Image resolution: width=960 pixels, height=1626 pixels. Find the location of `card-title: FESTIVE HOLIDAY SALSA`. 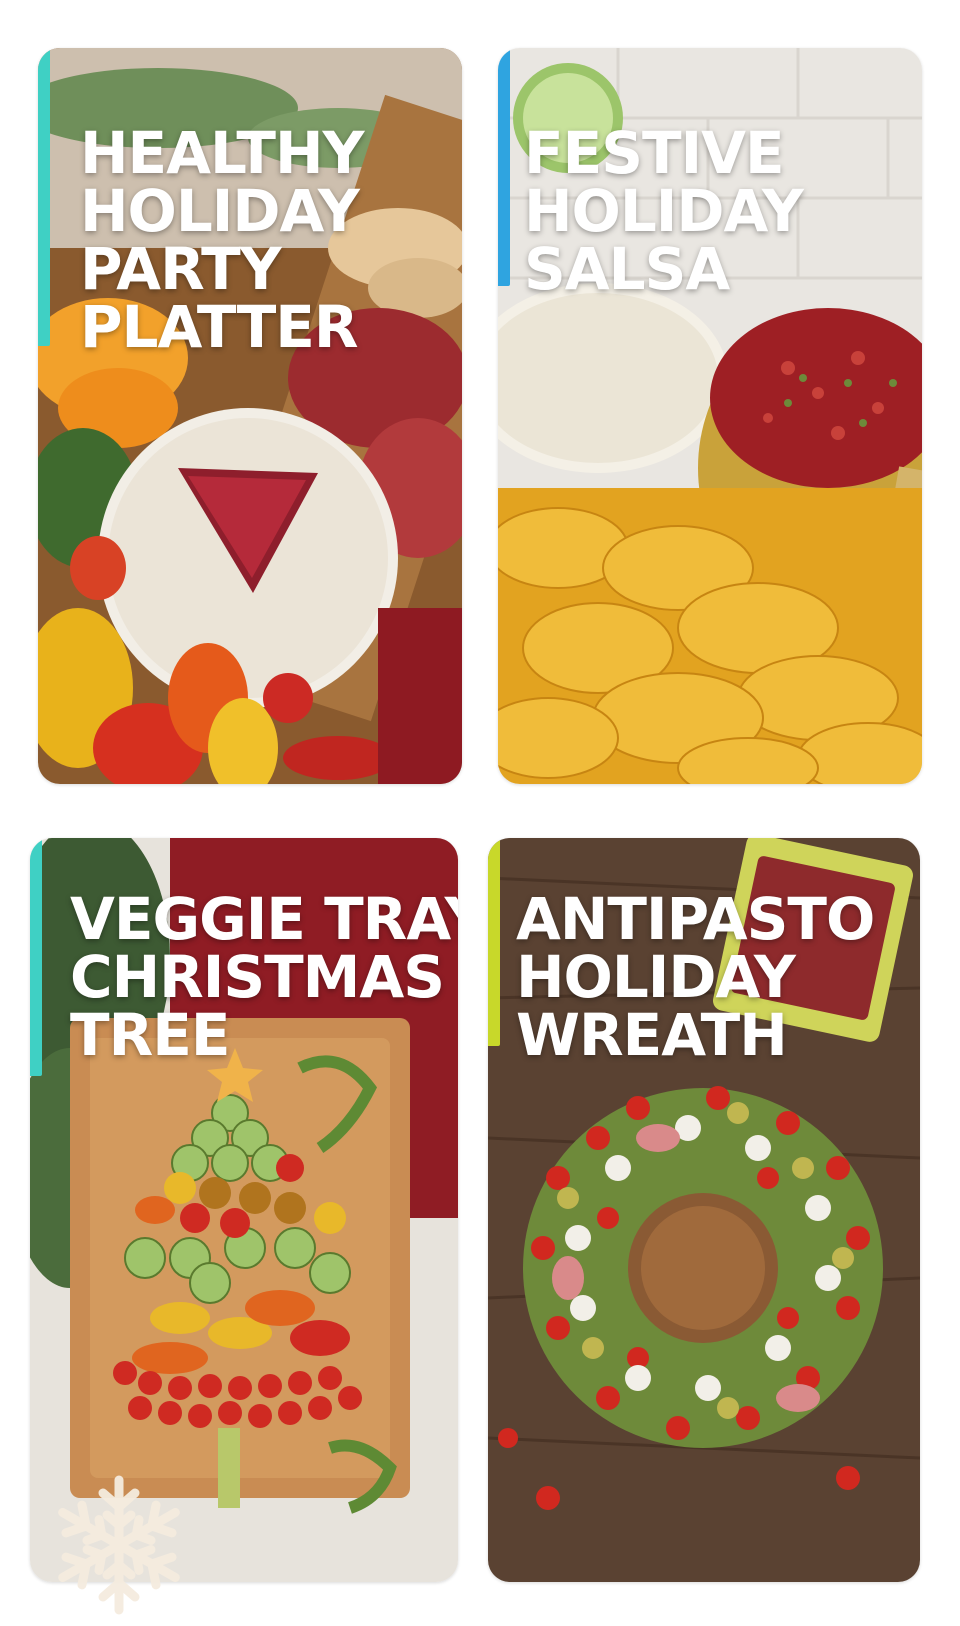

card-title: FESTIVE HOLIDAY SALSA is located at coordinates (664, 211).